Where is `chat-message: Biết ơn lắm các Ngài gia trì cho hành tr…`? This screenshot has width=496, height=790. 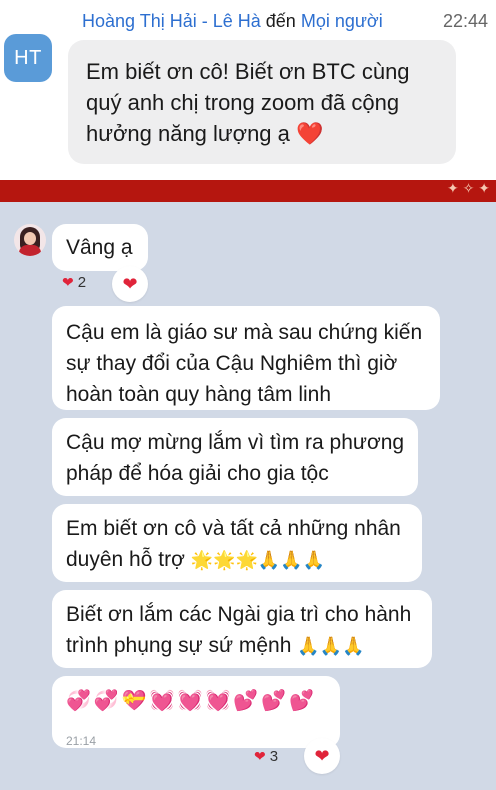
chat-message: Biết ơn lắm các Ngài gia trì cho hành tr… is located at coordinates (242, 629).